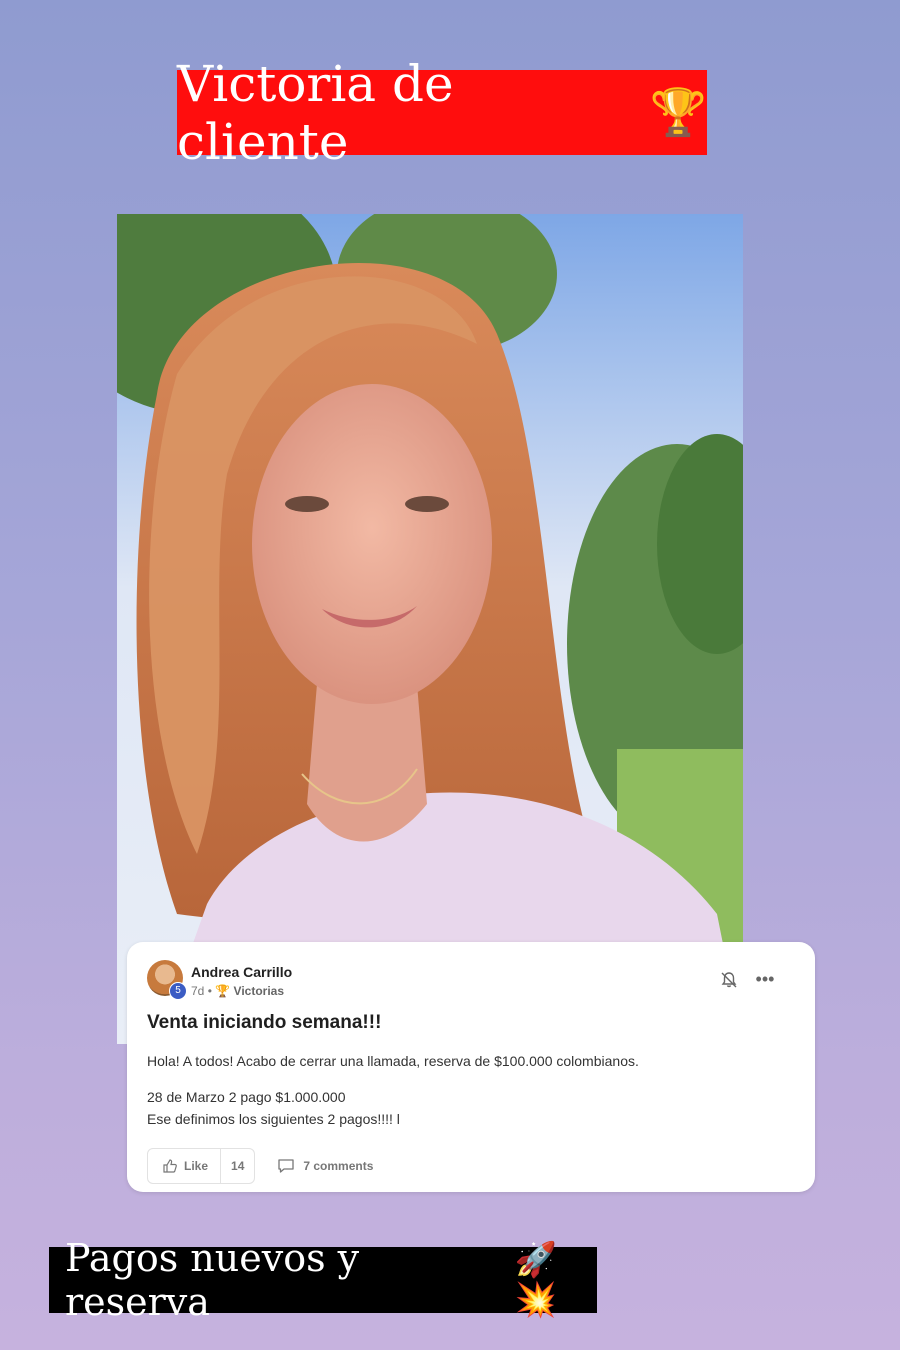  What do you see at coordinates (765, 980) in the screenshot?
I see `more-options-icon: •••` at bounding box center [765, 980].